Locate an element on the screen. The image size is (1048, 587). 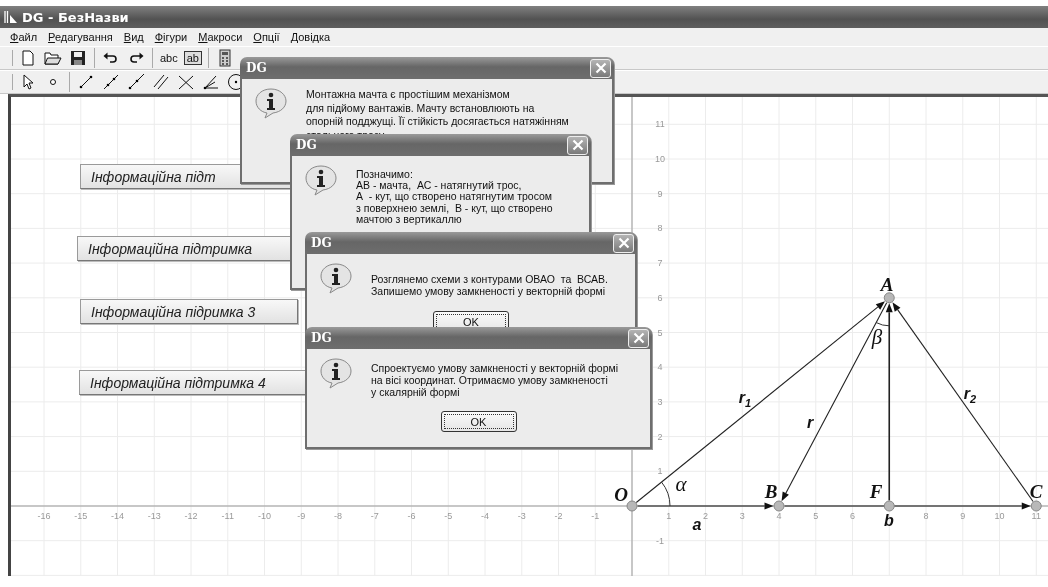
vector-label: r$_{2}$ is located at coordinates (970, 395).